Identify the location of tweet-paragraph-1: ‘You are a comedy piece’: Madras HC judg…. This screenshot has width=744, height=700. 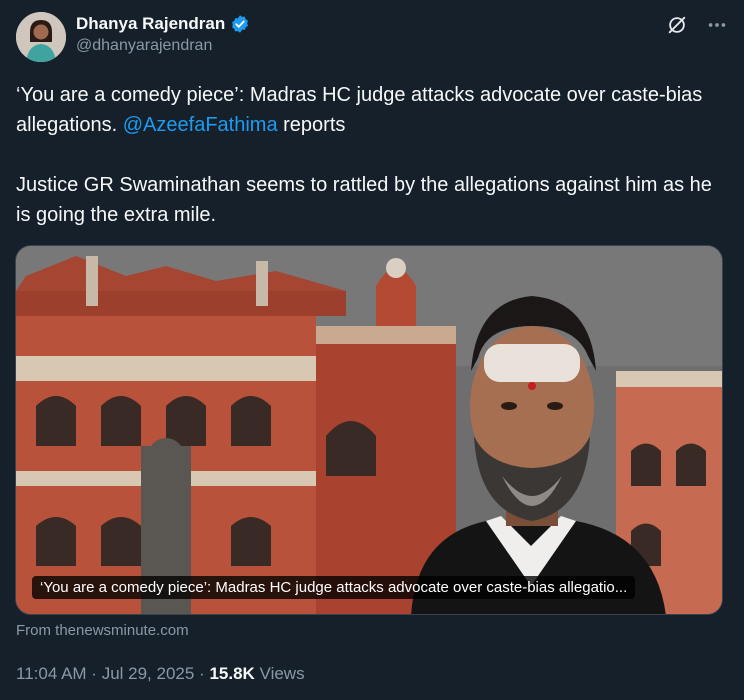
(372, 110).